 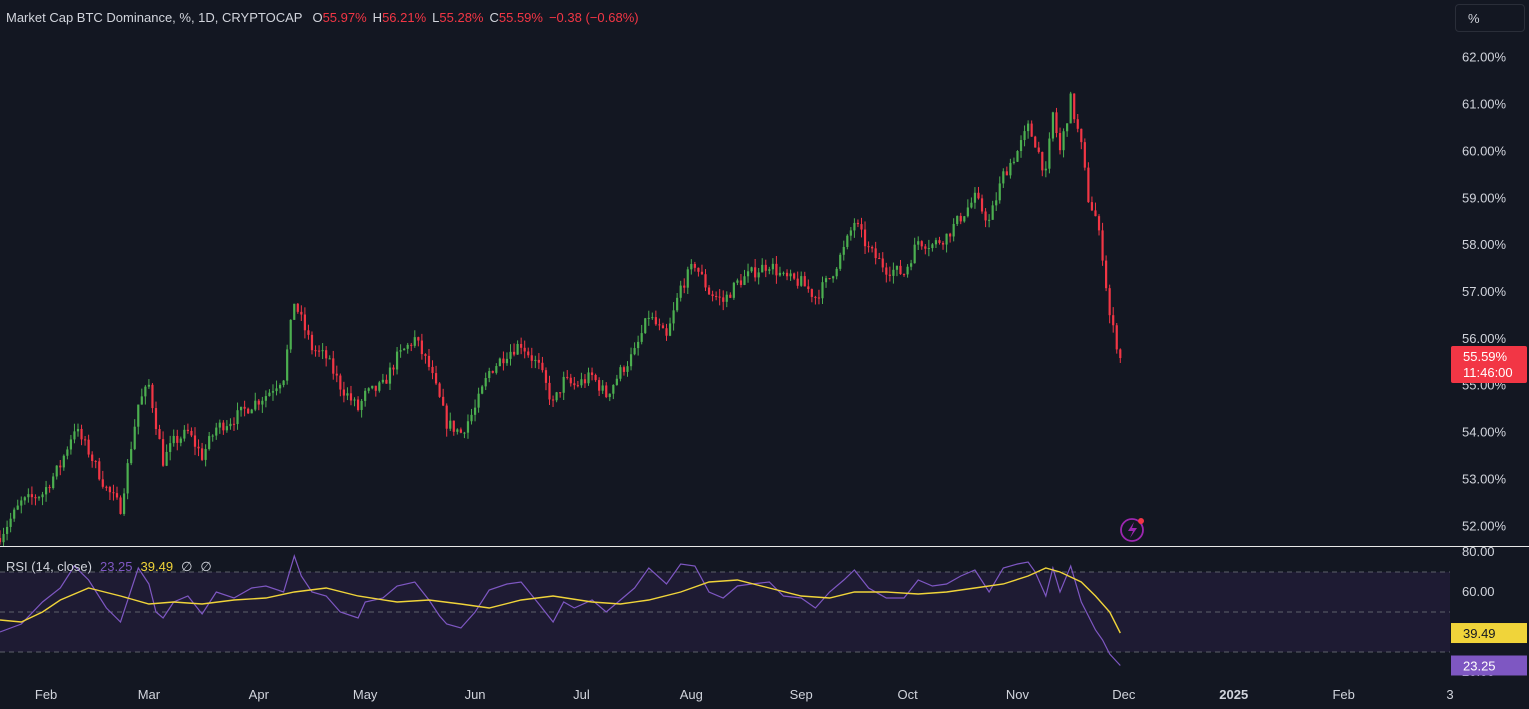 What do you see at coordinates (1484, 478) in the screenshot?
I see `price-axis-tick: 53.00%` at bounding box center [1484, 478].